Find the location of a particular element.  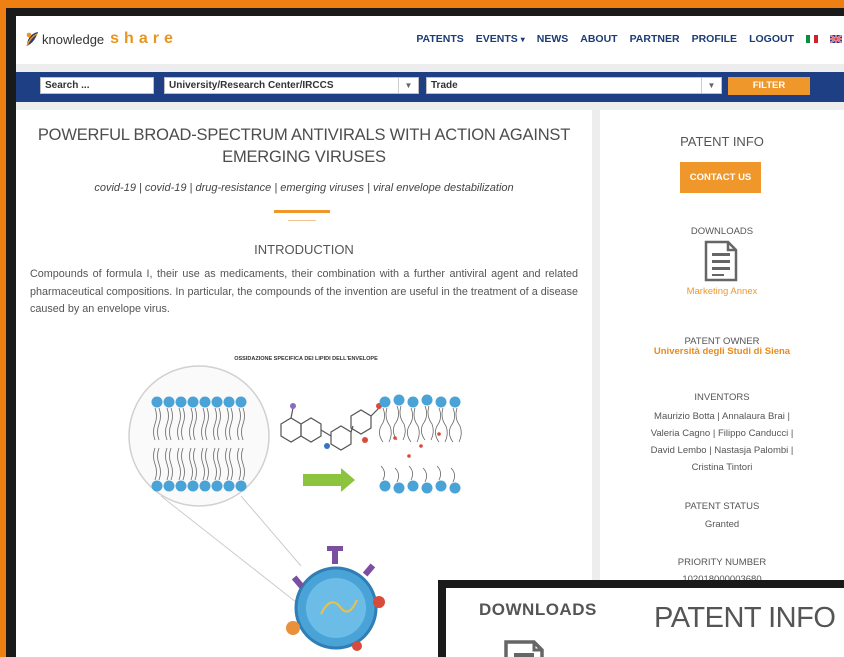

site-logo: knowledge share is located at coordinates (101, 39).